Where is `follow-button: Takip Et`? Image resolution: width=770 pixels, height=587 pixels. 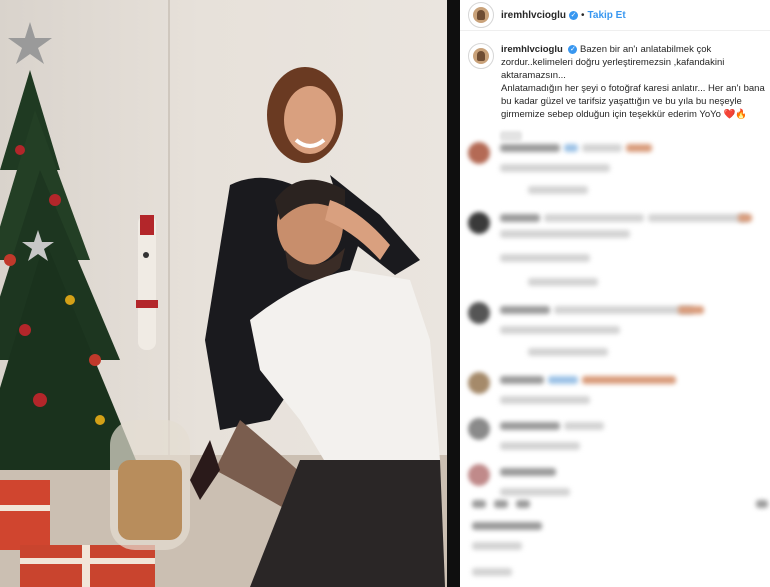
follow-button: Takip Et is located at coordinates (607, 15).